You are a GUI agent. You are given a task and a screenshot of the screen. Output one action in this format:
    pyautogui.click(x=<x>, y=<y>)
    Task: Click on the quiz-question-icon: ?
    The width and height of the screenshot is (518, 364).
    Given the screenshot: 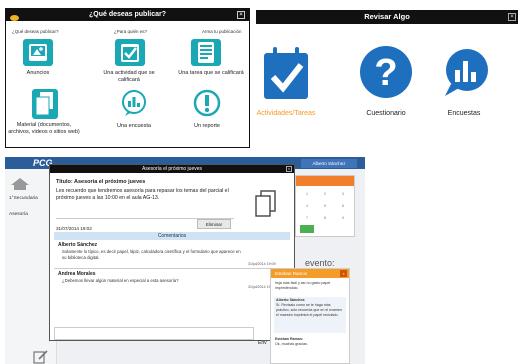 What is the action you would take?
    pyautogui.click(x=386, y=72)
    